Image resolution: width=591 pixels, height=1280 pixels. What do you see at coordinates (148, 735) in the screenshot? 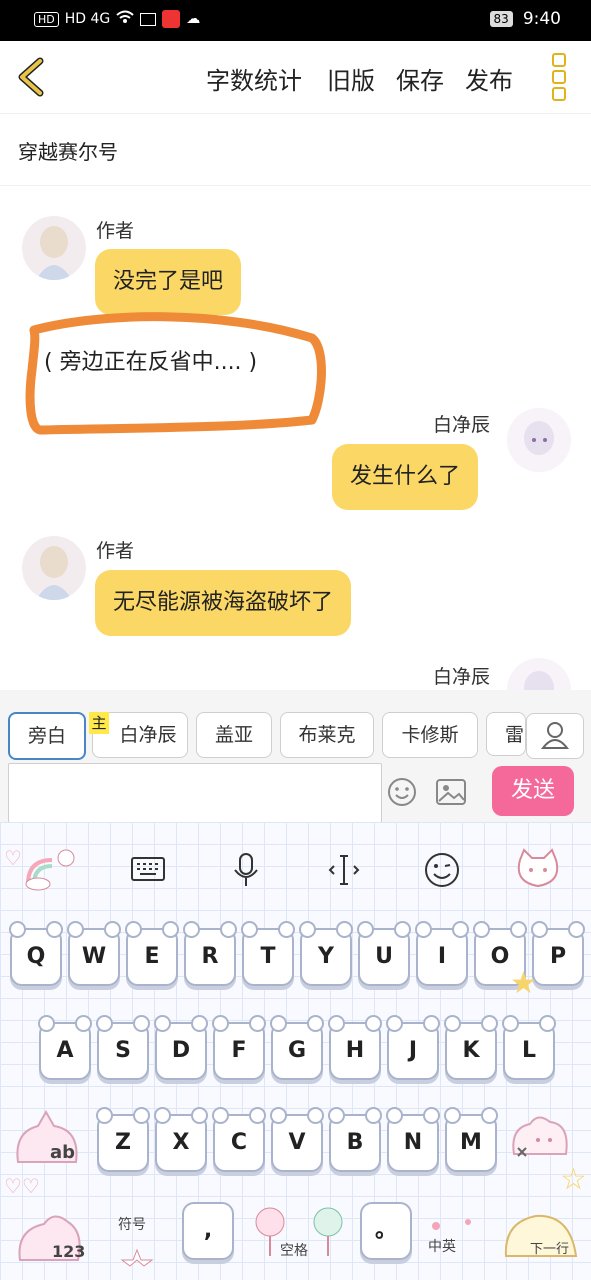
I see `character-tab-label: 白净辰` at bounding box center [148, 735].